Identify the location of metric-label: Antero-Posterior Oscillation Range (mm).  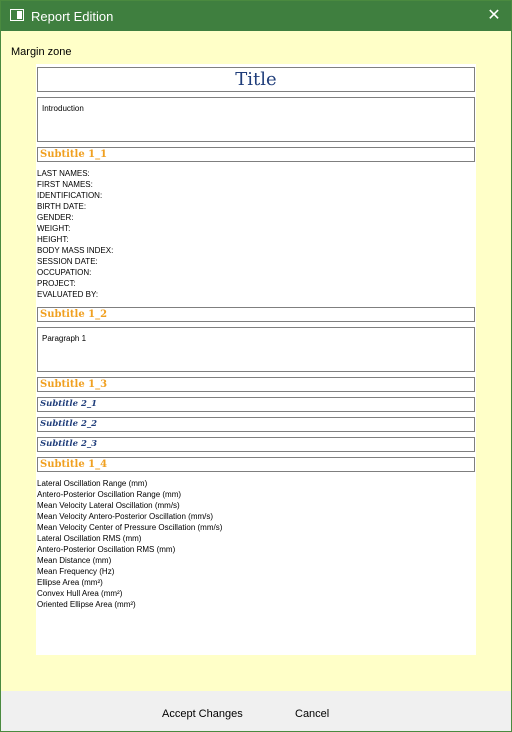
(109, 494).